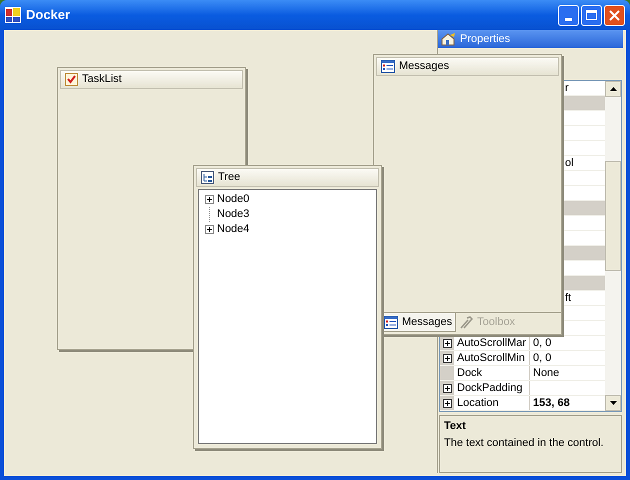 The image size is (630, 480). I want to click on up-arrow-icon, so click(613, 89).